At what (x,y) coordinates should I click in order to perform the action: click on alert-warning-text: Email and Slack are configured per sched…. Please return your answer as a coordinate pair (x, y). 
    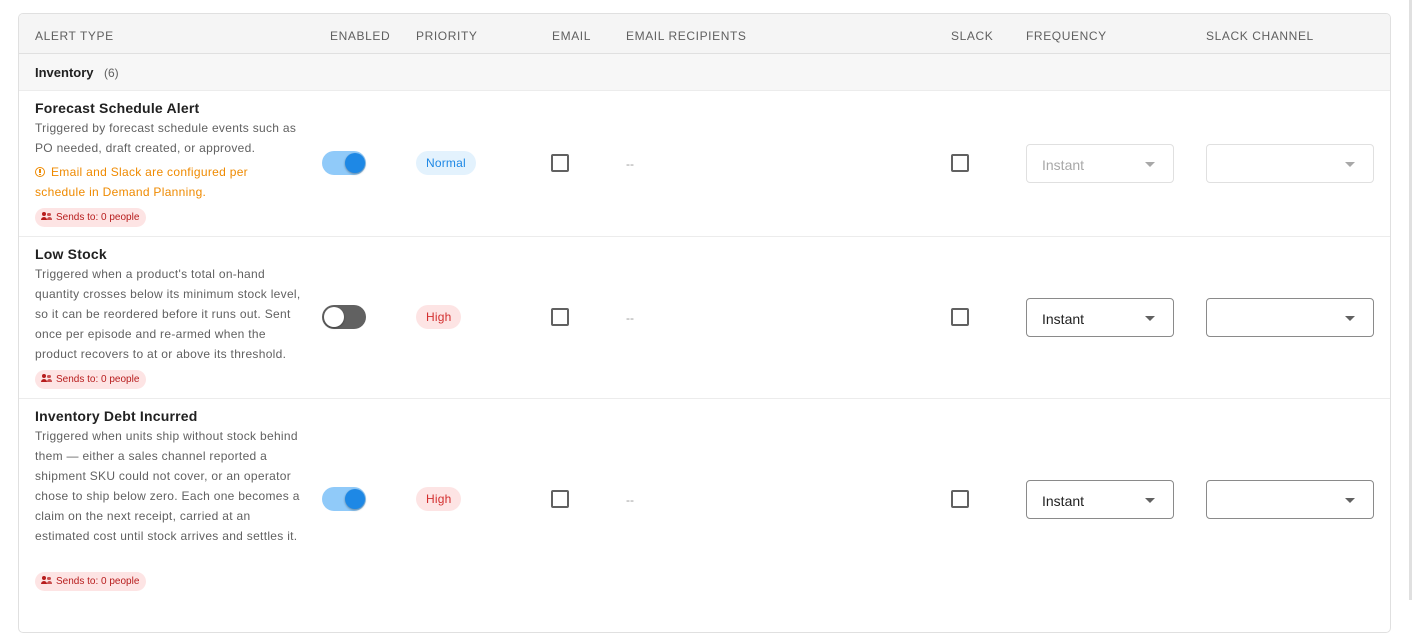
    Looking at the image, I should click on (141, 182).